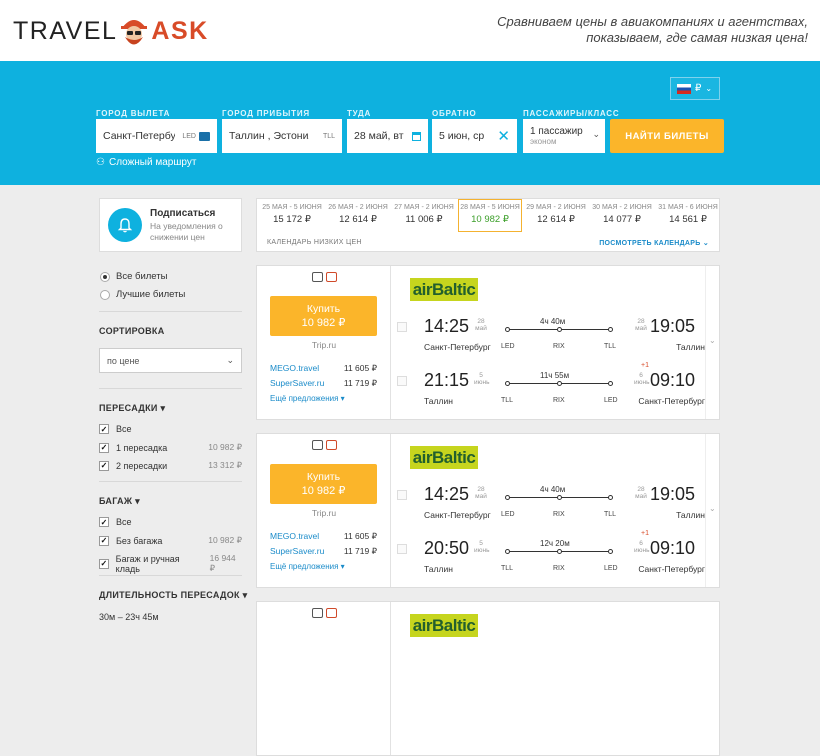 This screenshot has height=756, width=820. Describe the element at coordinates (186, 231) in the screenshot. I see `subscribe-text: На уведомления о снижении цен` at that location.